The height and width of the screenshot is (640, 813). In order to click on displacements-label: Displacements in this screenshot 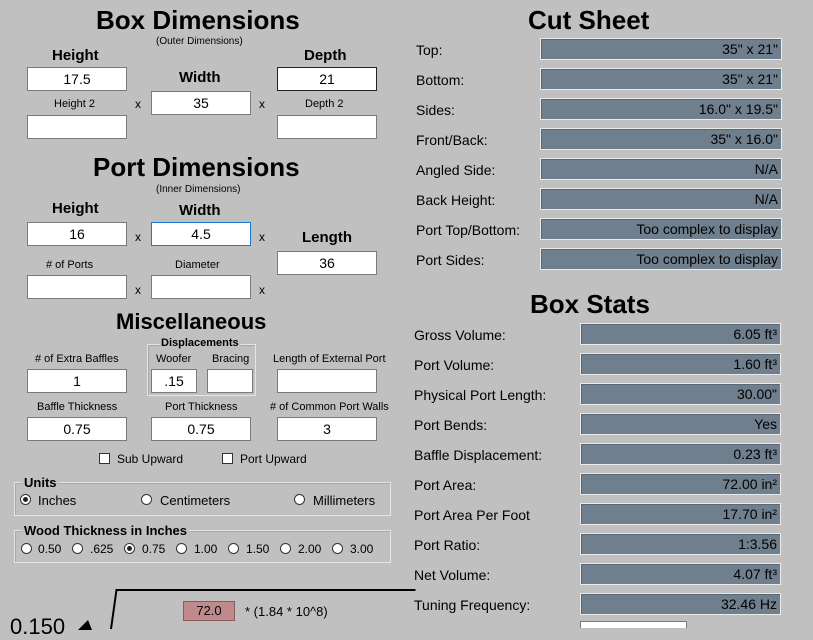, I will do `click(200, 343)`.